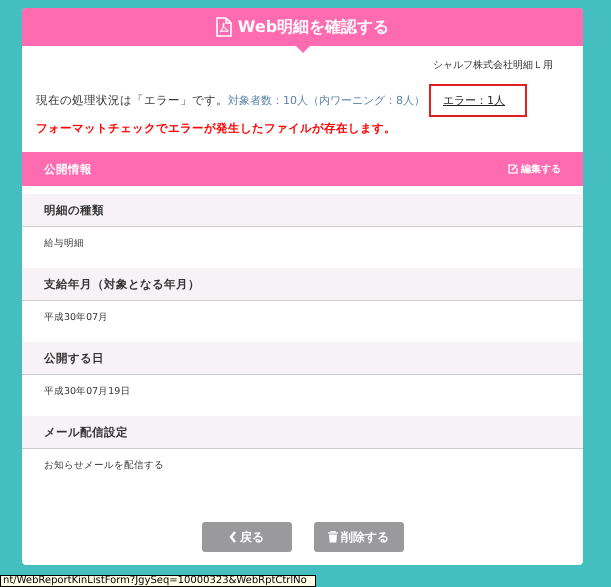 The height and width of the screenshot is (587, 611). What do you see at coordinates (104, 466) in the screenshot?
I see `field-value: お知らせメールを配信する` at bounding box center [104, 466].